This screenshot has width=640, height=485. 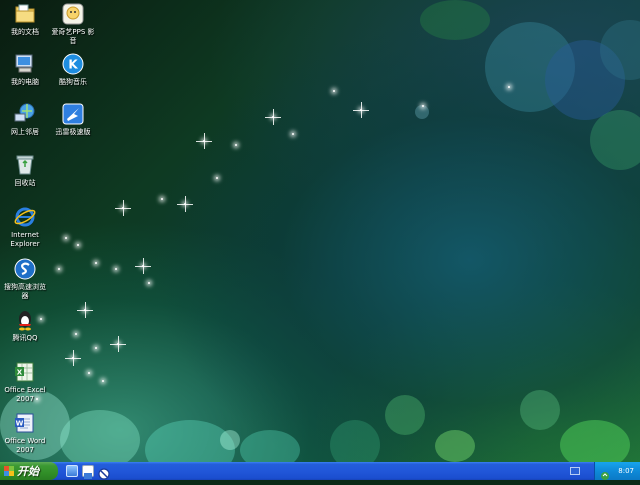 What do you see at coordinates (25, 132) in the screenshot?
I see `icon-label: 网上邻居` at bounding box center [25, 132].